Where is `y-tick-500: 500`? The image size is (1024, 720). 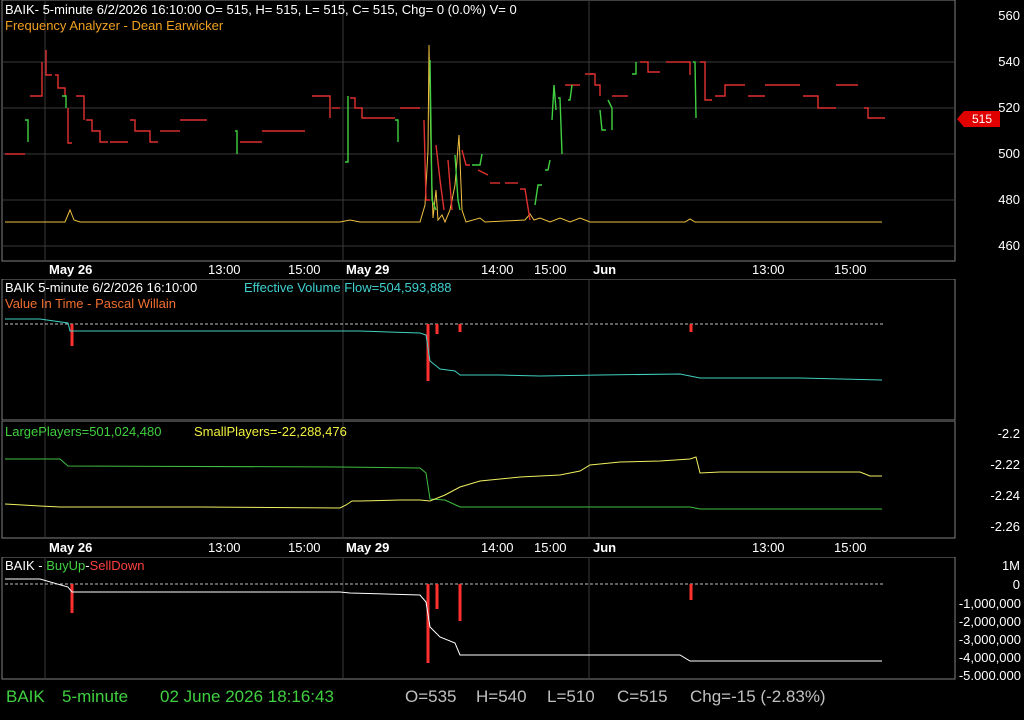
y-tick-500: 500 is located at coordinates (1009, 153).